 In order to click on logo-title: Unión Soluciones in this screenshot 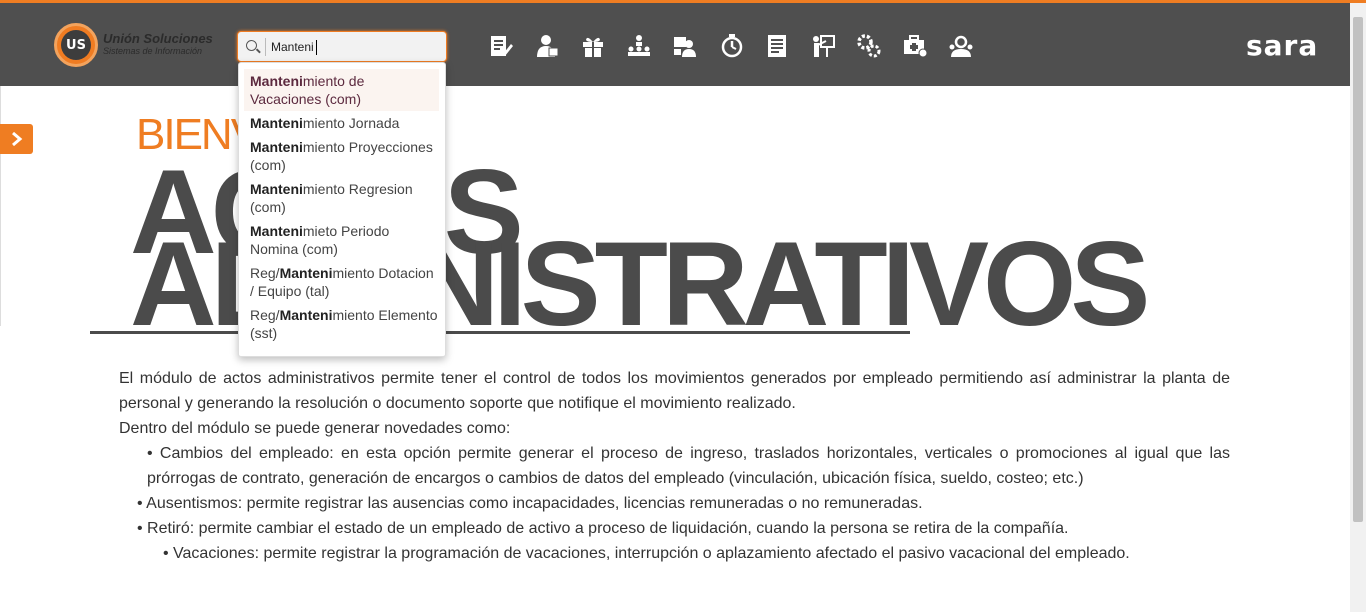, I will do `click(158, 38)`.